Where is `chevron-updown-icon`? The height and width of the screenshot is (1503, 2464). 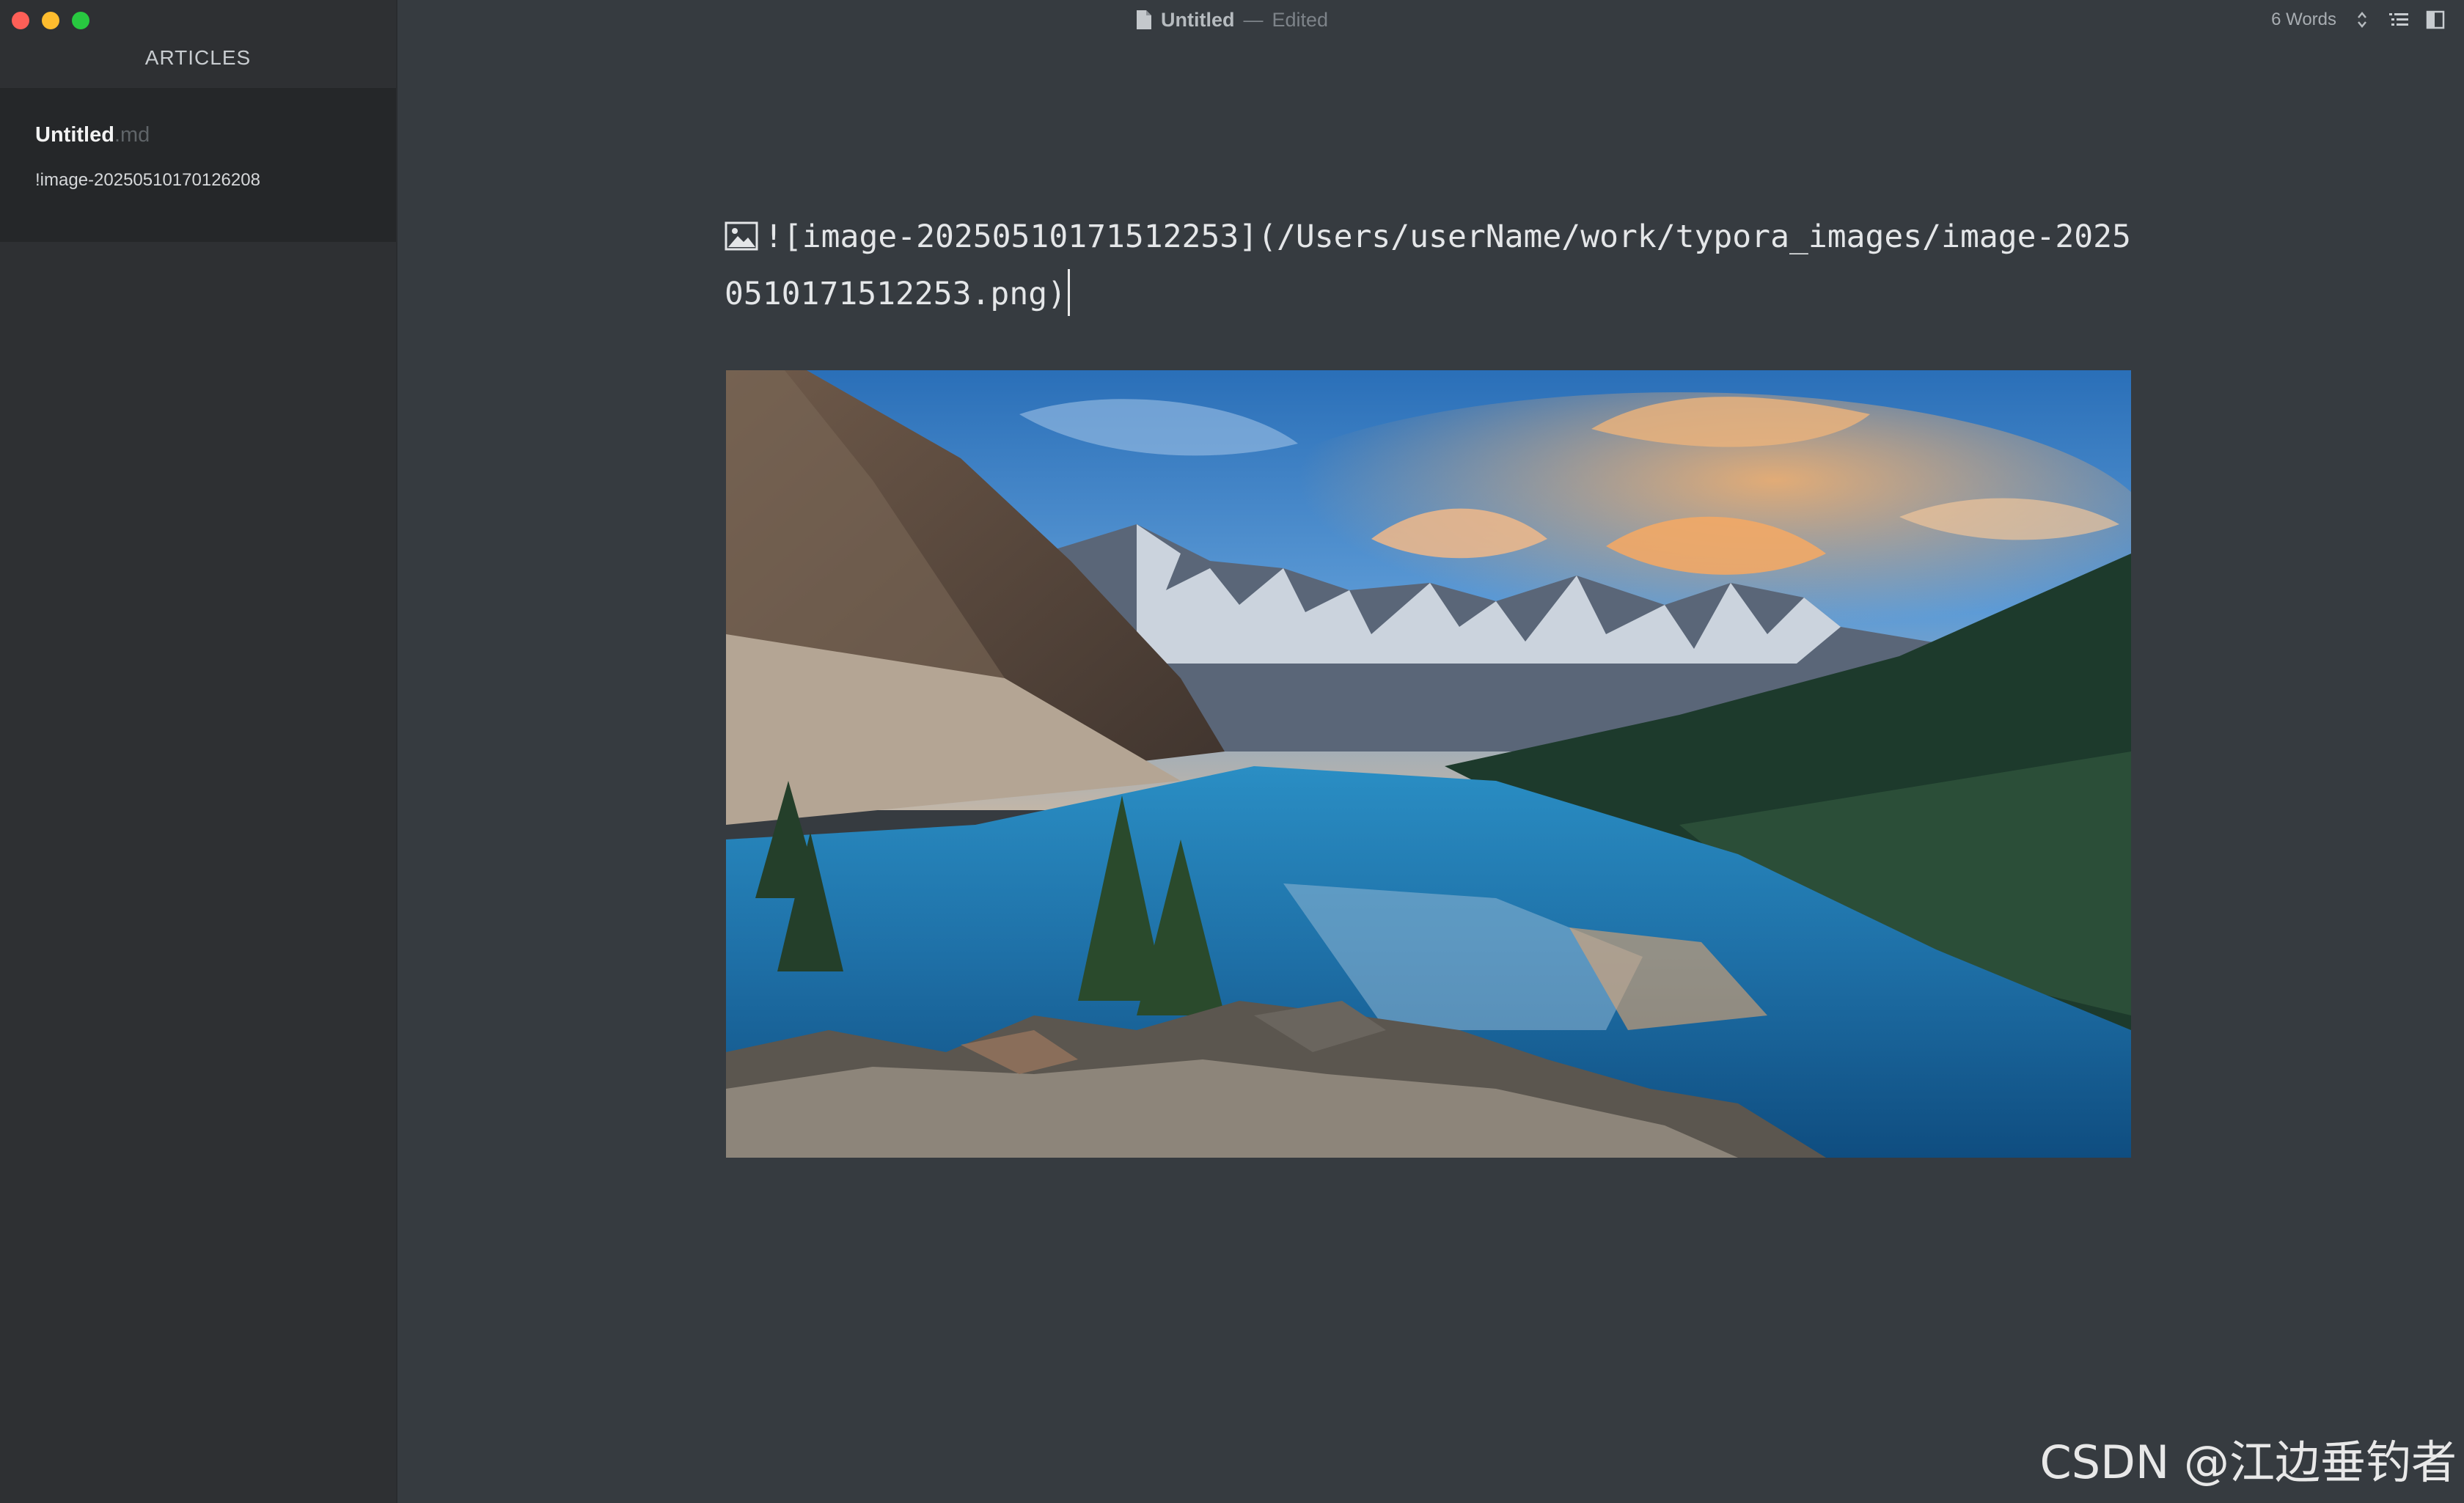
chevron-updown-icon is located at coordinates (2362, 20).